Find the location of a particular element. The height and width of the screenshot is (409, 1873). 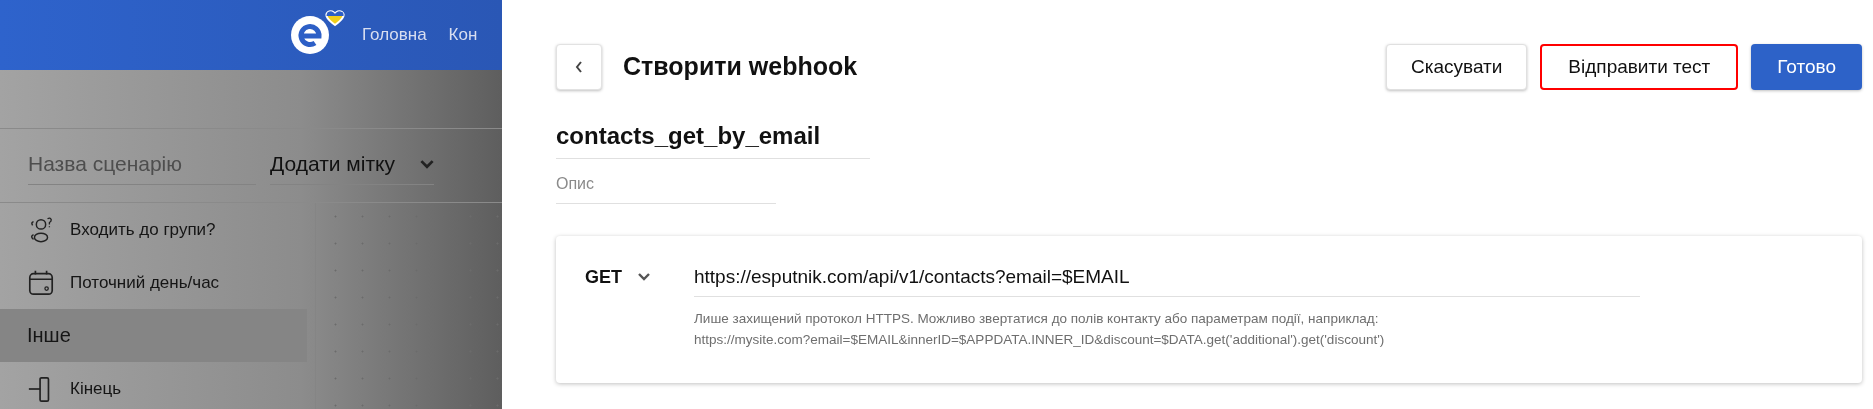

logo-icon is located at coordinates (318, 32).